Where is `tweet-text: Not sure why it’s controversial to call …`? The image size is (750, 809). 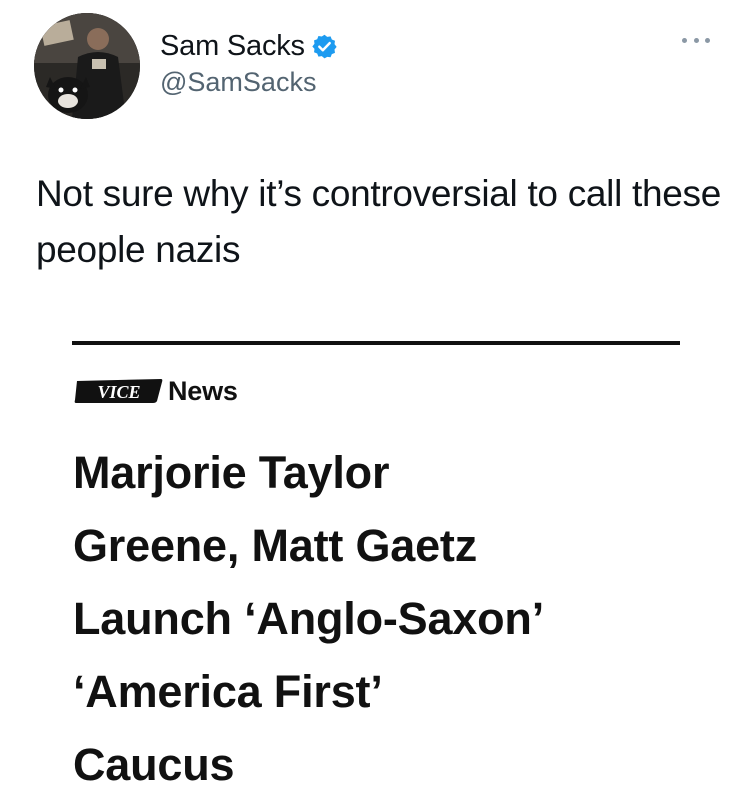
tweet-text: Not sure why it’s controversial to call … is located at coordinates (379, 221).